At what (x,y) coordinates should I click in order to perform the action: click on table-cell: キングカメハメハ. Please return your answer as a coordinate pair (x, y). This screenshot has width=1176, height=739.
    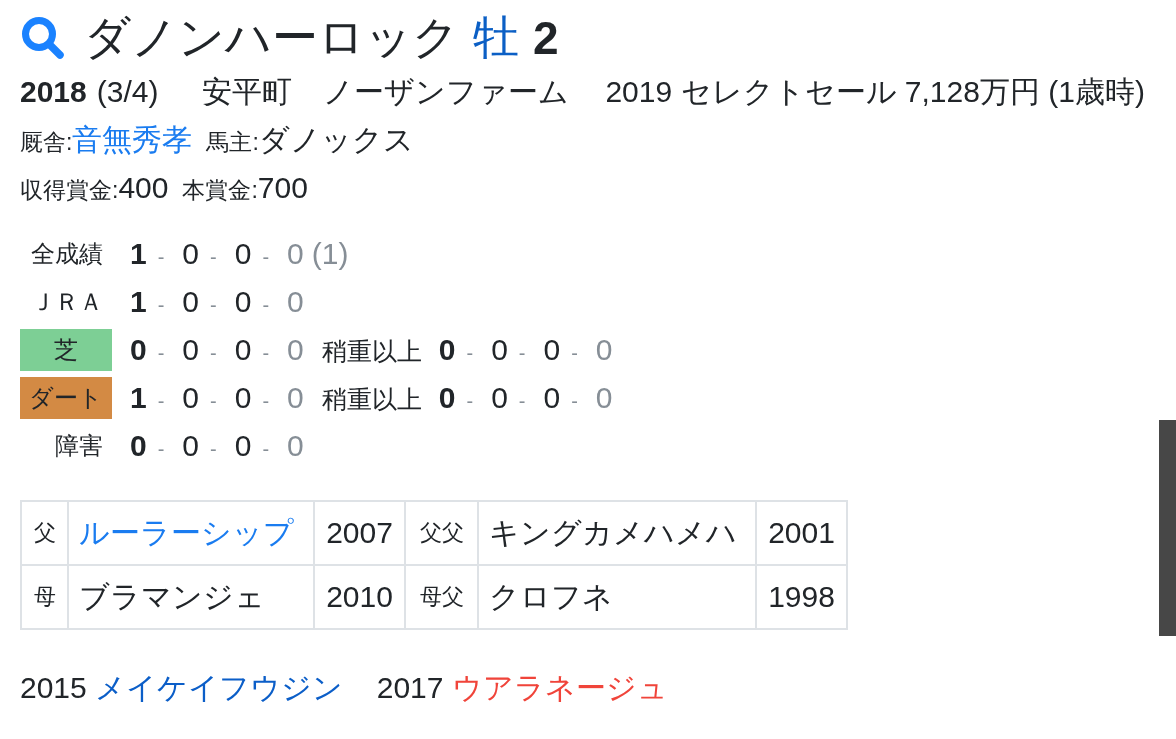
    Looking at the image, I should click on (617, 533).